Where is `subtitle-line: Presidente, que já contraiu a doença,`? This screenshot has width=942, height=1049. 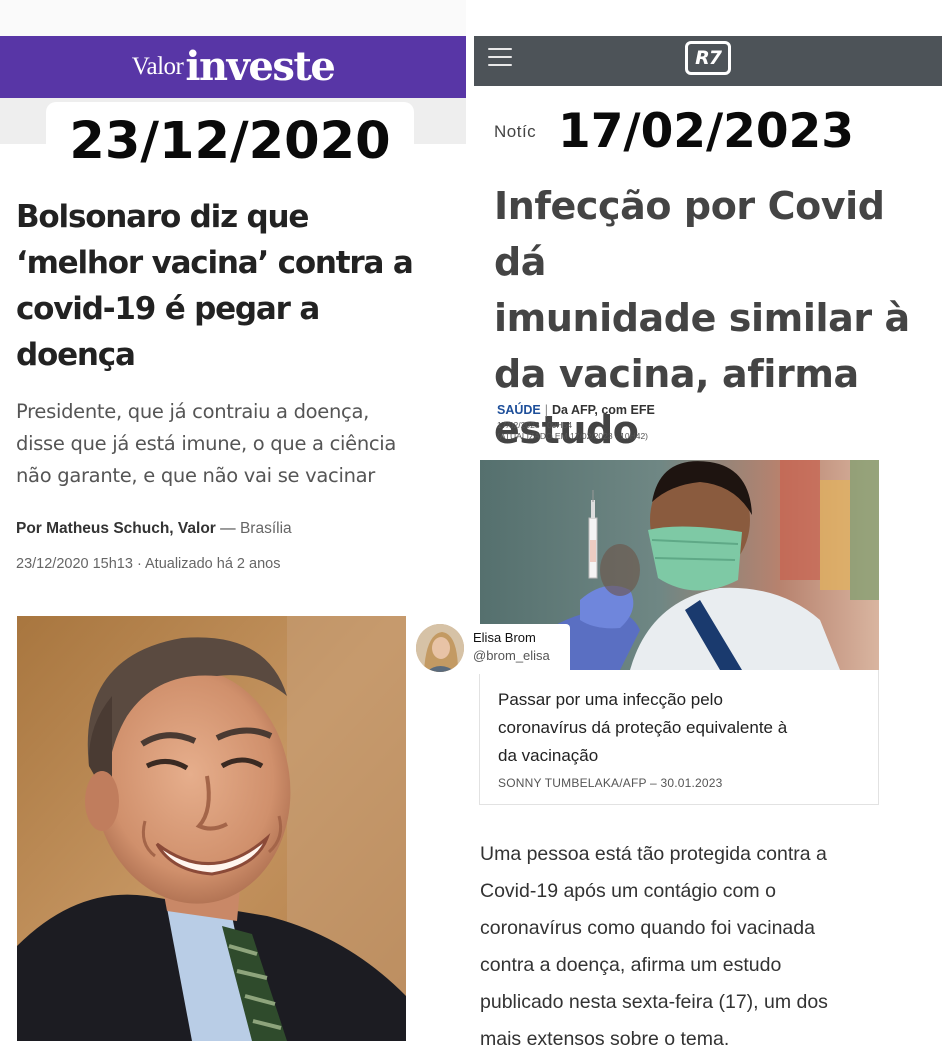
subtitle-line: Presidente, que já contraiu a doença, is located at coordinates (193, 411).